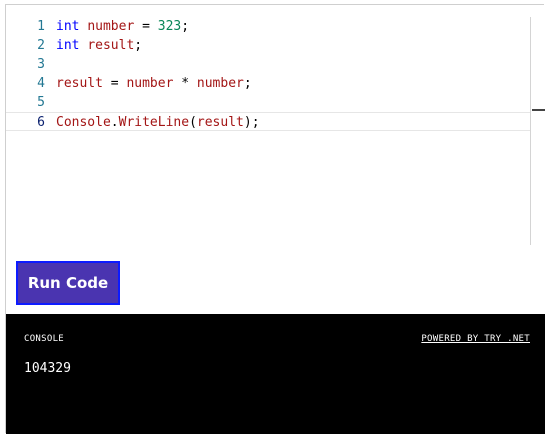  Describe the element at coordinates (185, 83) in the screenshot. I see `code-token: *` at that location.